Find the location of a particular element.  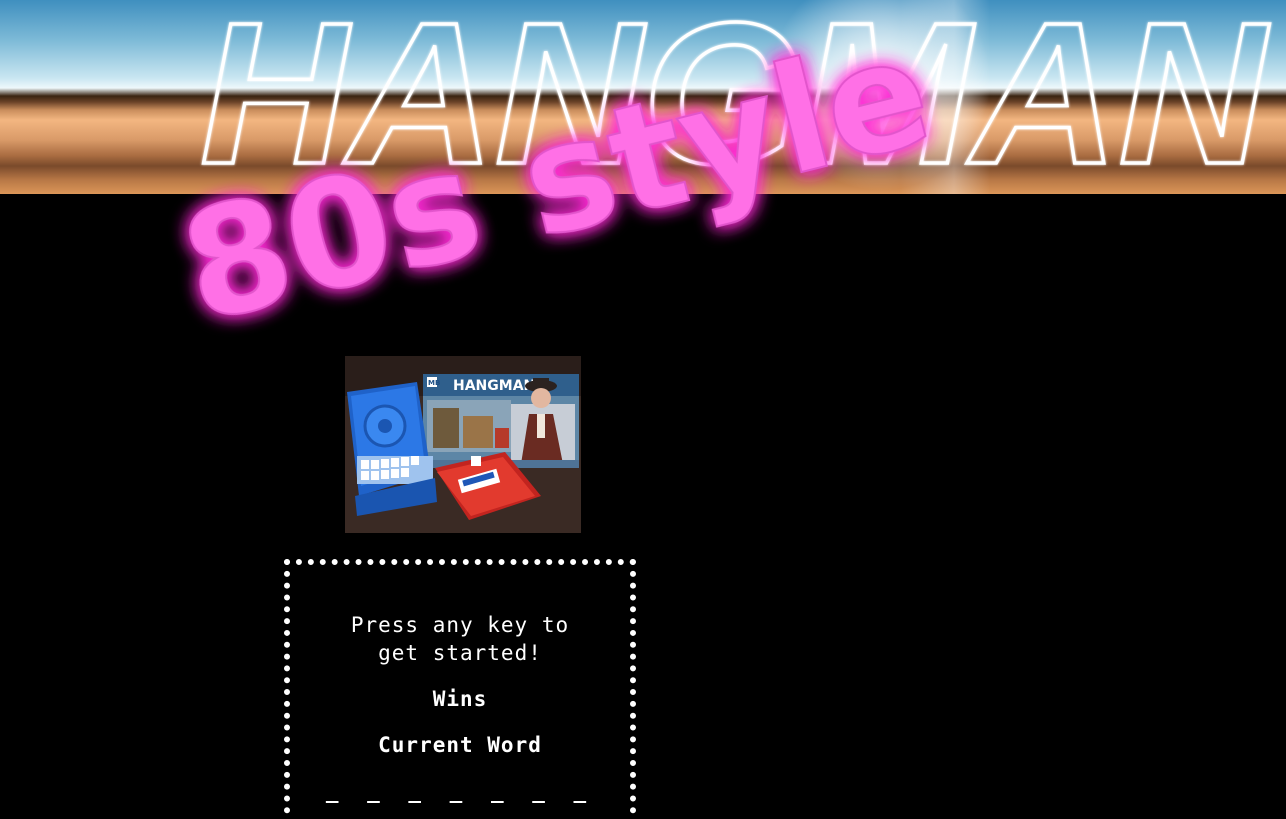

start-prompt: Press any key to get started! is located at coordinates (460, 639).